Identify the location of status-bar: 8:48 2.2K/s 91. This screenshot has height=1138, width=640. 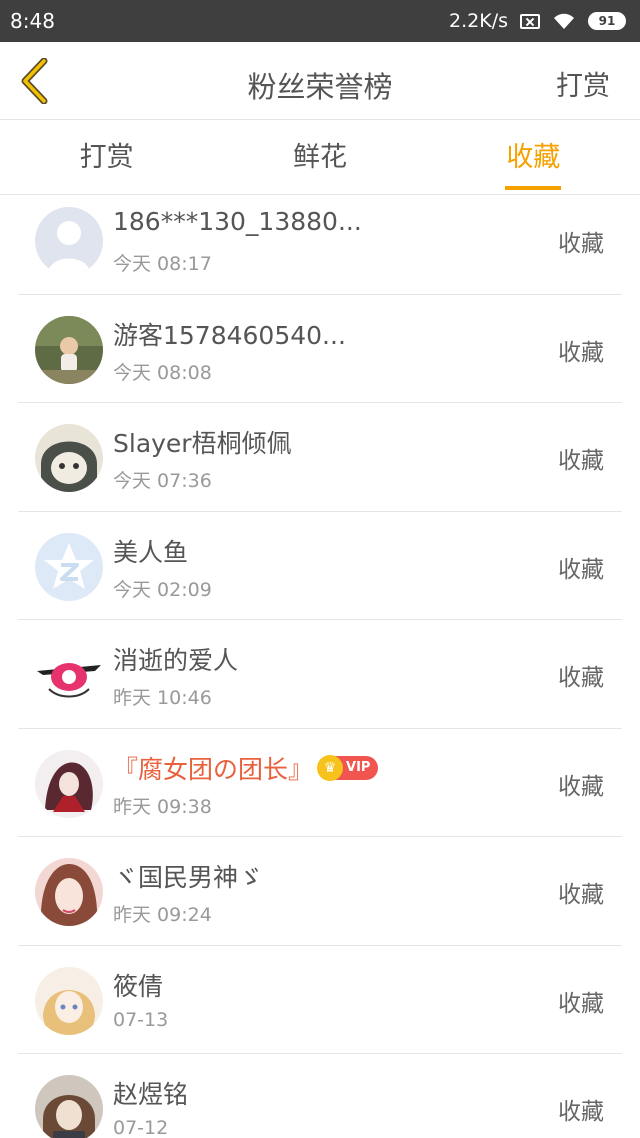
(320, 21).